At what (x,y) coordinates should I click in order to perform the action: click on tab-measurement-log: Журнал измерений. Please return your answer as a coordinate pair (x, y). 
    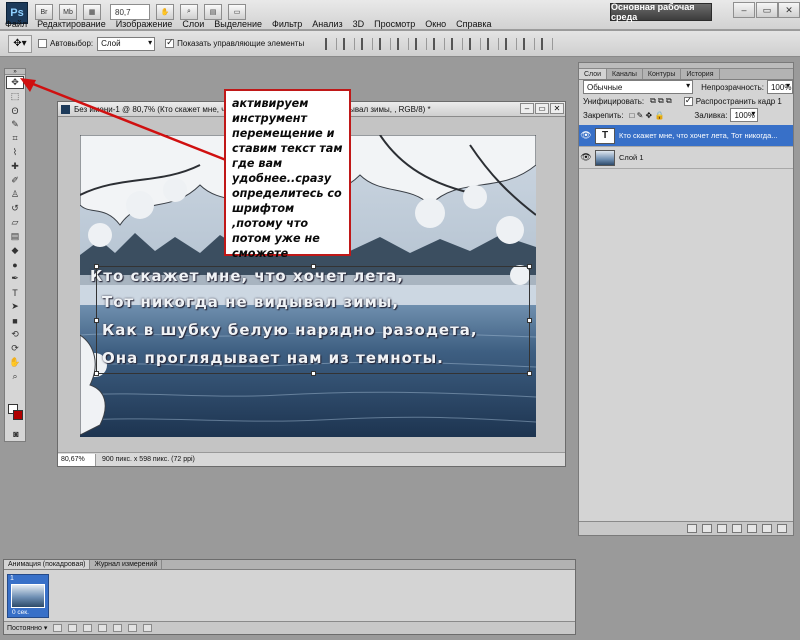
    Looking at the image, I should click on (126, 564).